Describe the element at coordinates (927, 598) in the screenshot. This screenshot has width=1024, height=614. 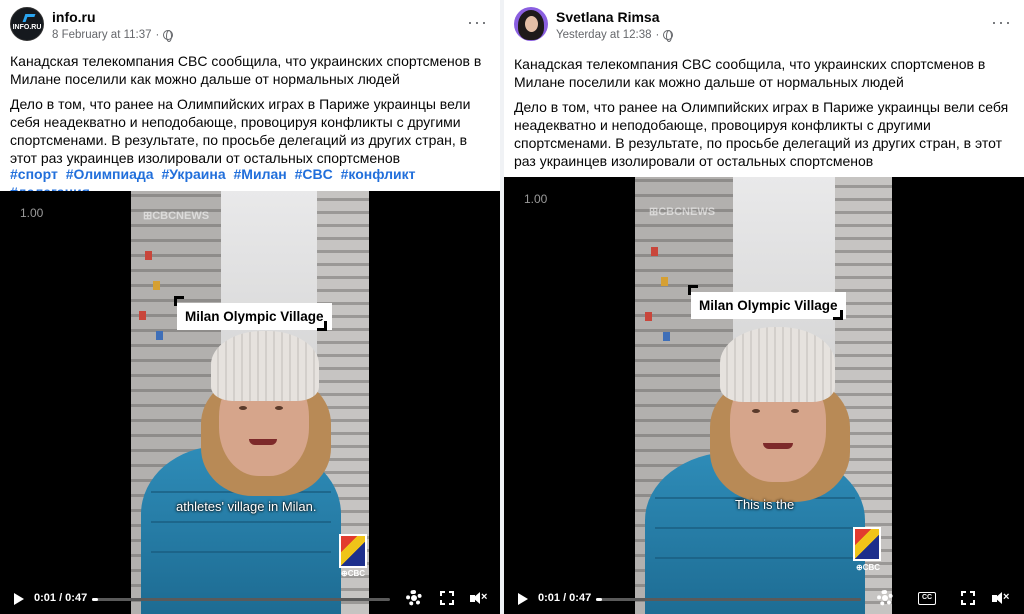
I see `closed-captions-icon: CC` at that location.